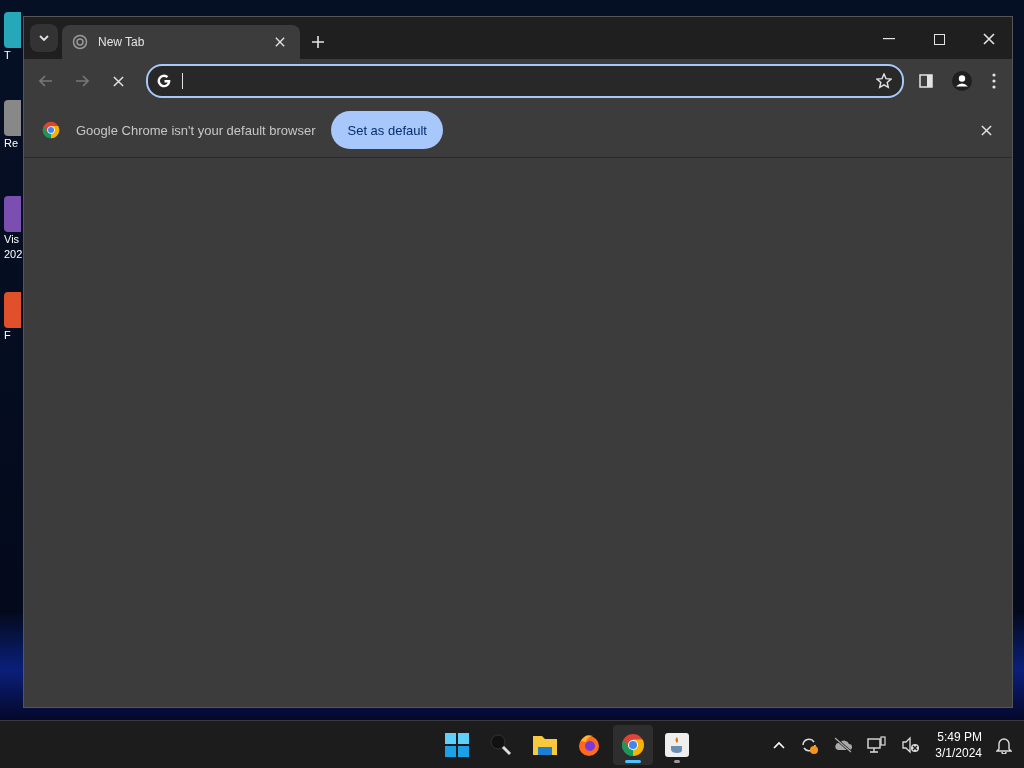 The width and height of the screenshot is (1024, 768). Describe the element at coordinates (994, 81) in the screenshot. I see `menu-dots-icon` at that location.